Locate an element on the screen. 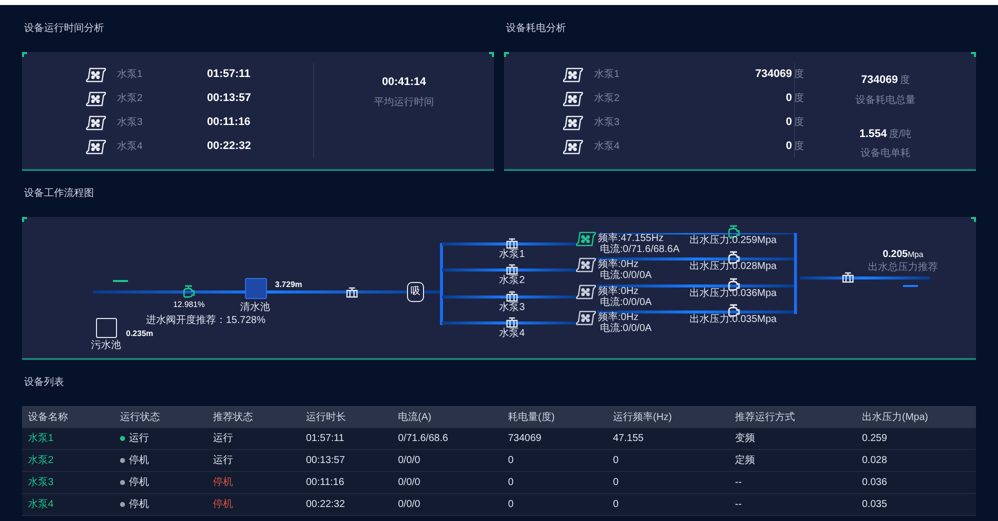 This screenshot has width=998, height=521. pressure-text: 出水压力:0.035Mpa is located at coordinates (733, 320).